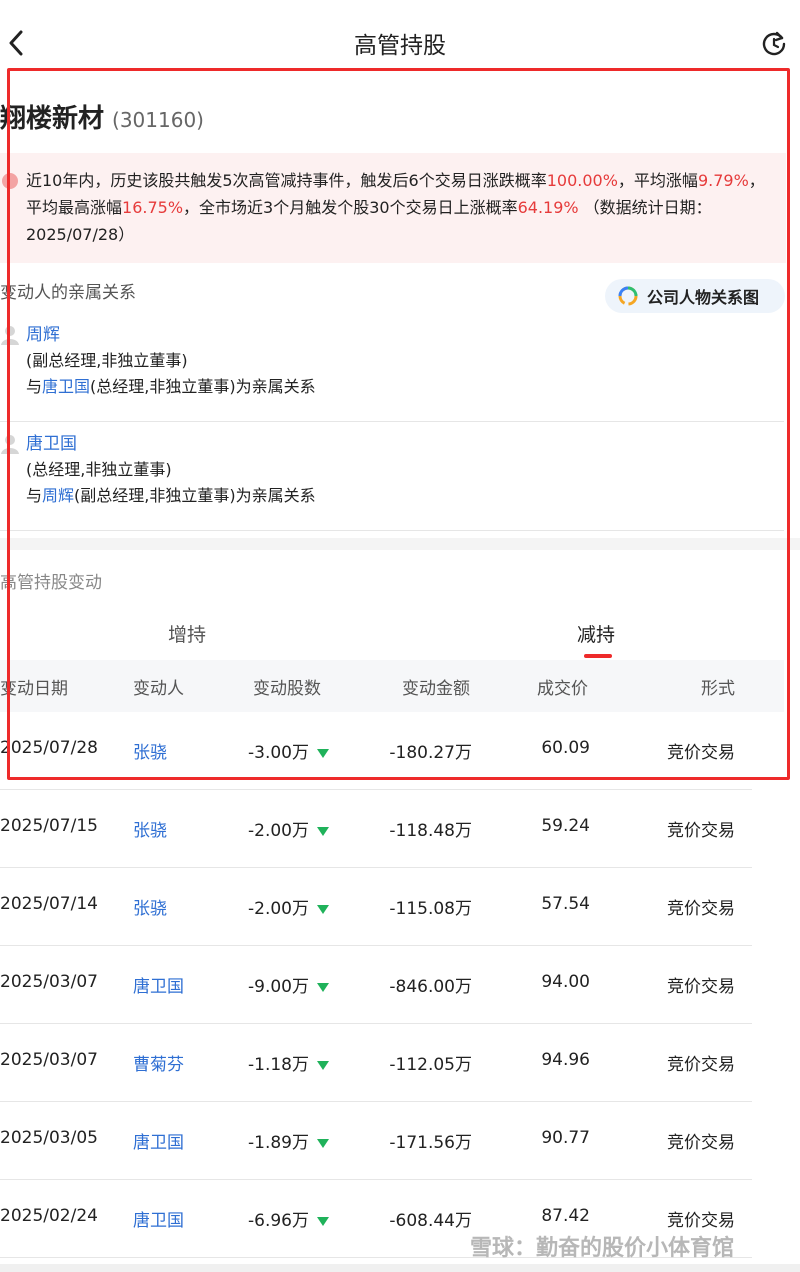  What do you see at coordinates (376, 907) in the screenshot?
I see `table-row: 2025/07/14 张骁 -2.00万 -115.08万 57.54 竞价交易` at bounding box center [376, 907].